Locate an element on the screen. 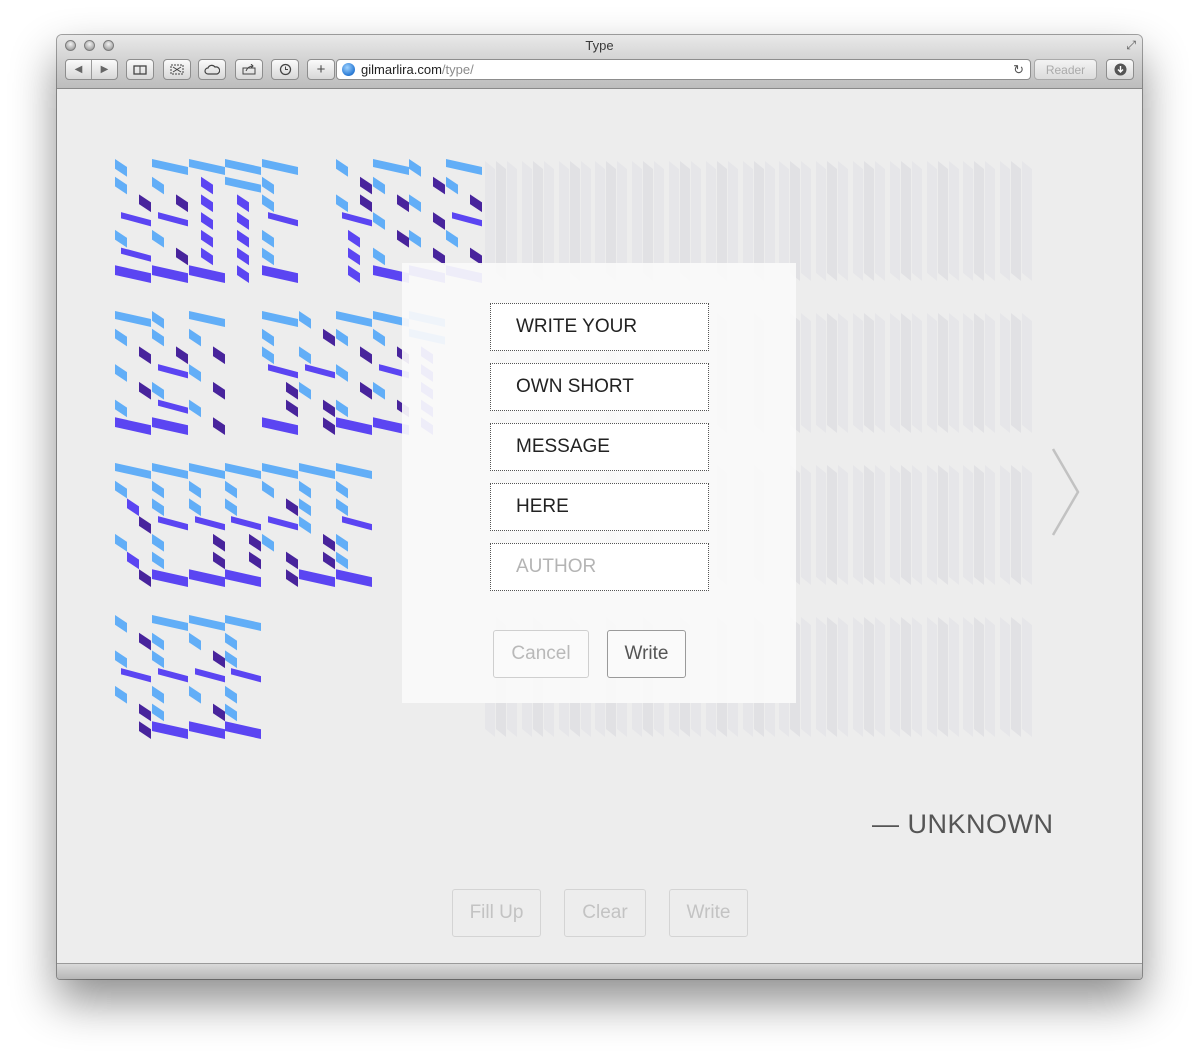 Image resolution: width=1199 pixels, height=1059 pixels. back-button: ◀ is located at coordinates (78, 69).